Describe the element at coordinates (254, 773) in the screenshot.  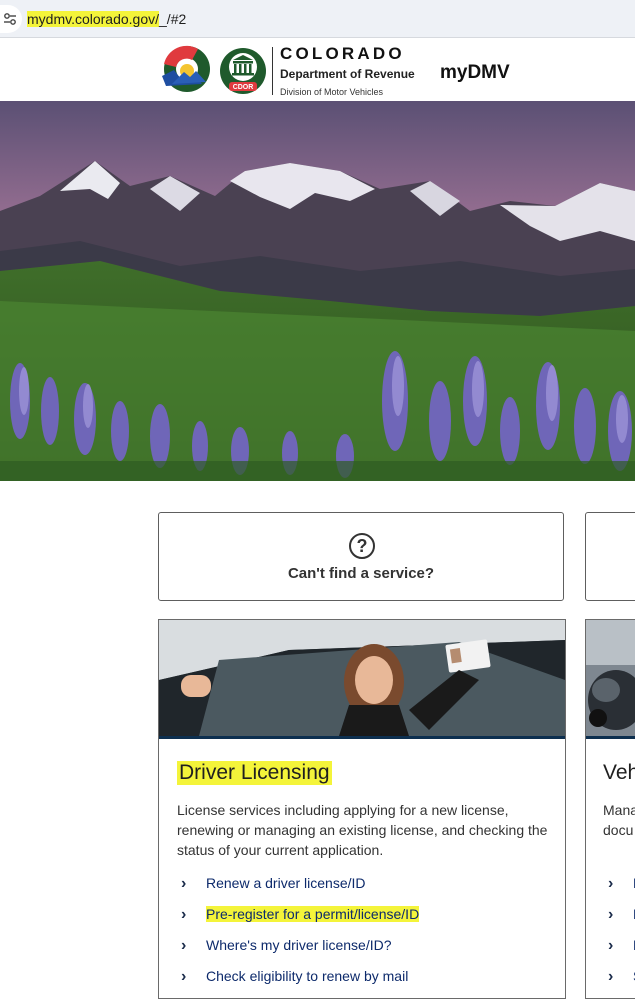
I see `driver-licensing-title: Driver Licensing` at that location.